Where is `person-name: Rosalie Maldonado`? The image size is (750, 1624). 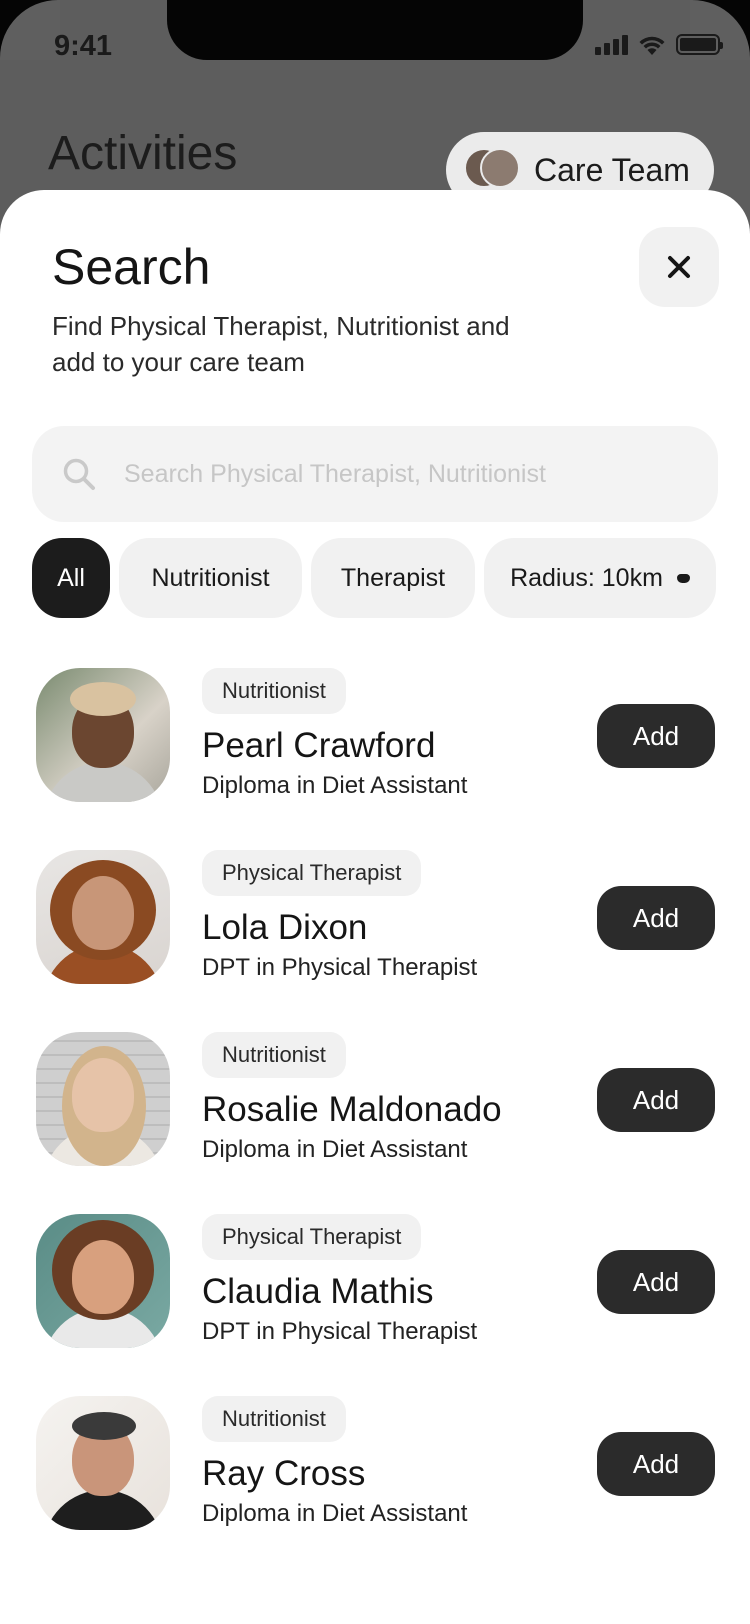 person-name: Rosalie Maldonado is located at coordinates (352, 1109).